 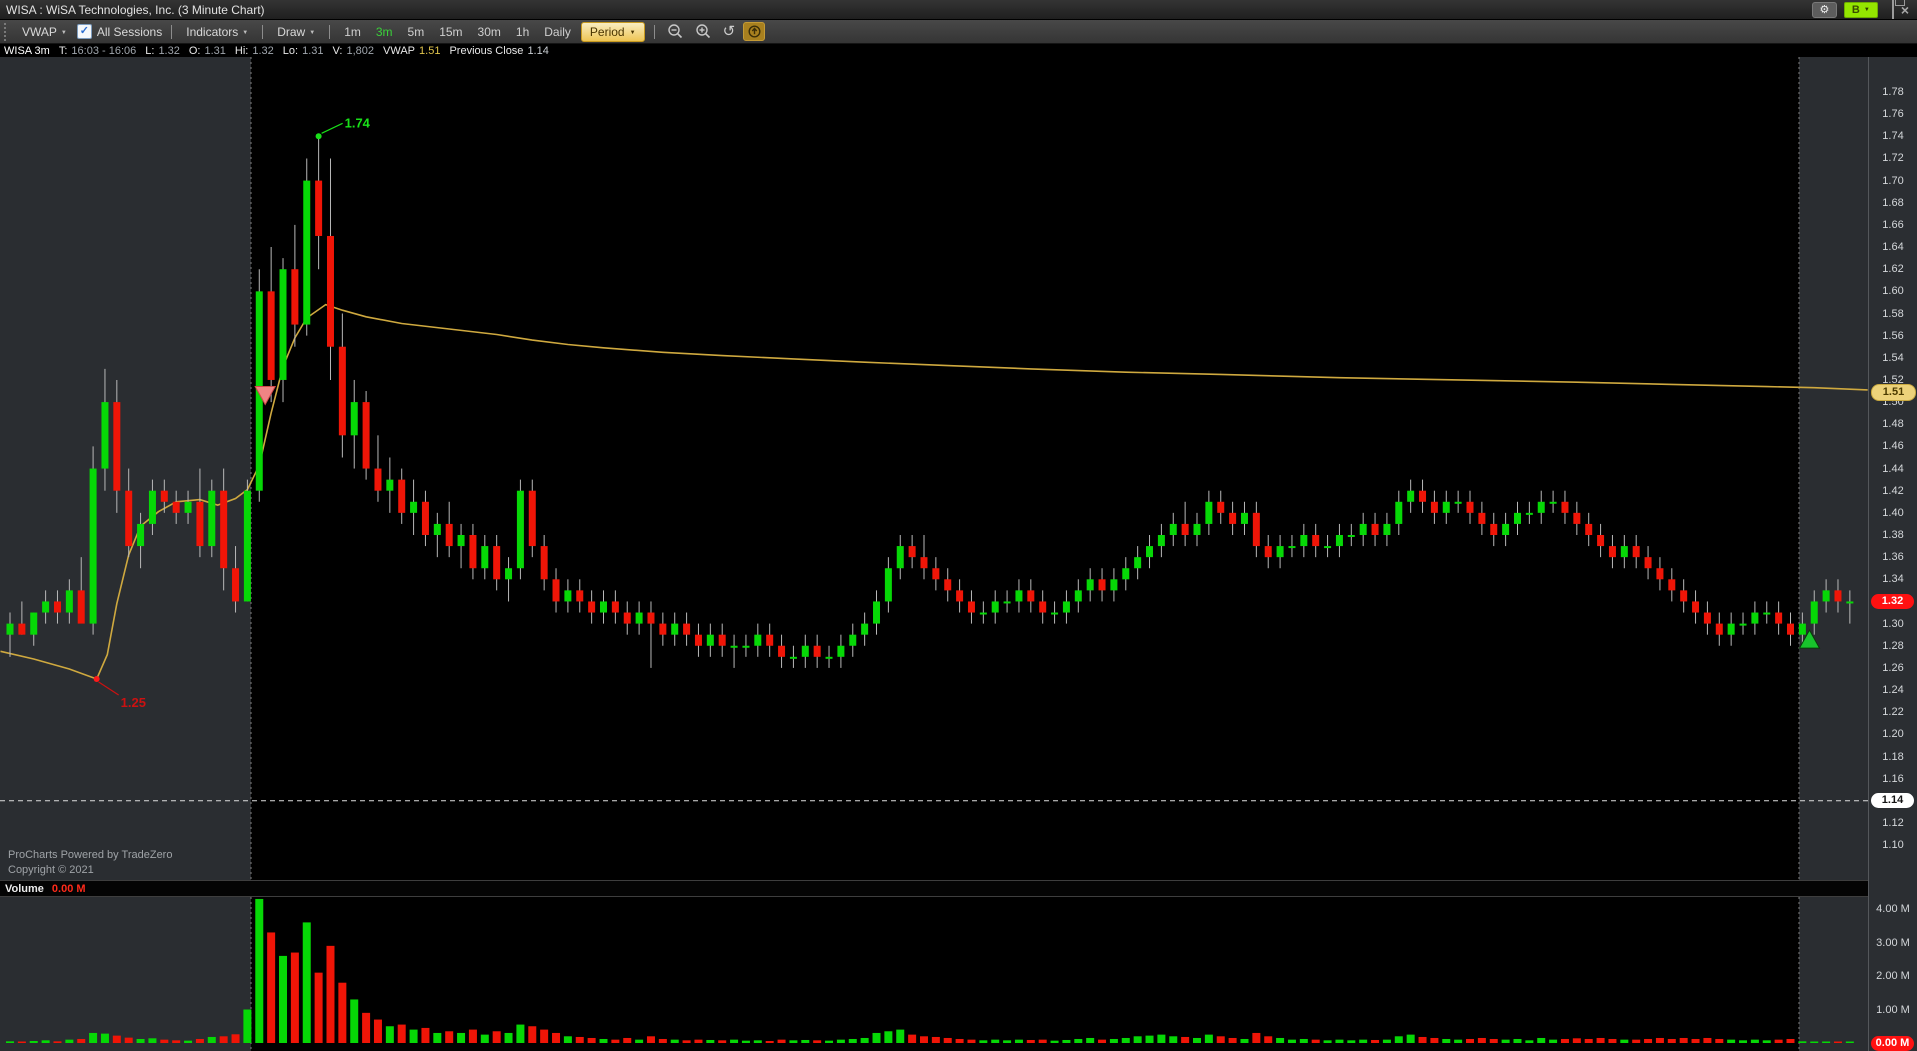 What do you see at coordinates (522, 32) in the screenshot?
I see `timeframe-1h: 1h` at bounding box center [522, 32].